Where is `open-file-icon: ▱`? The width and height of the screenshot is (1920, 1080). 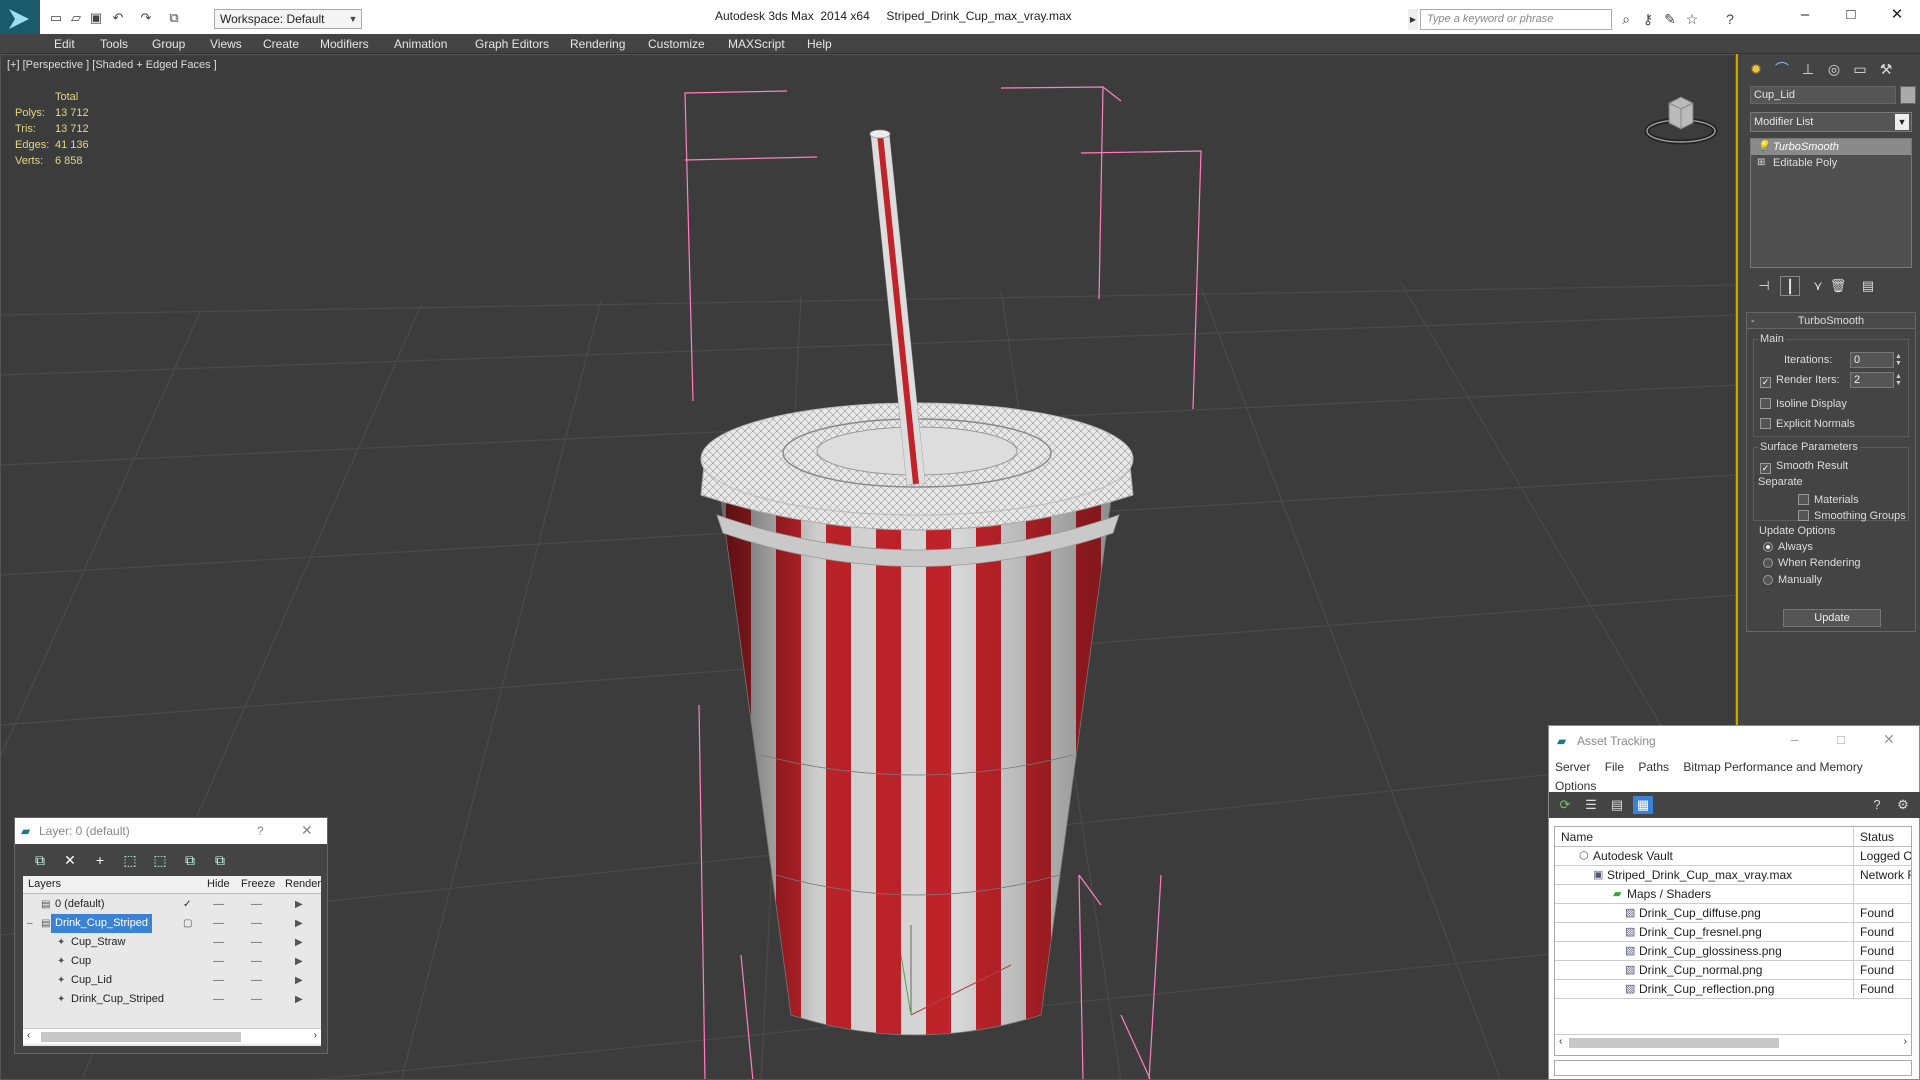 open-file-icon: ▱ is located at coordinates (76, 18).